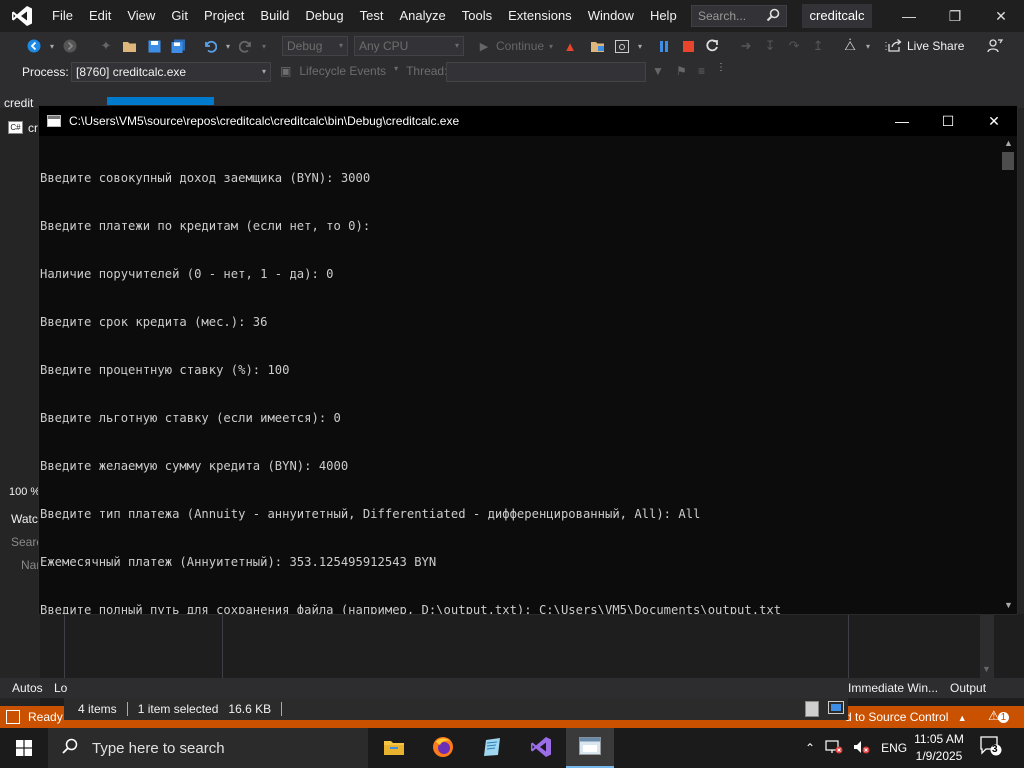  What do you see at coordinates (1008, 161) in the screenshot?
I see `console-scroll-thumb` at bounding box center [1008, 161].